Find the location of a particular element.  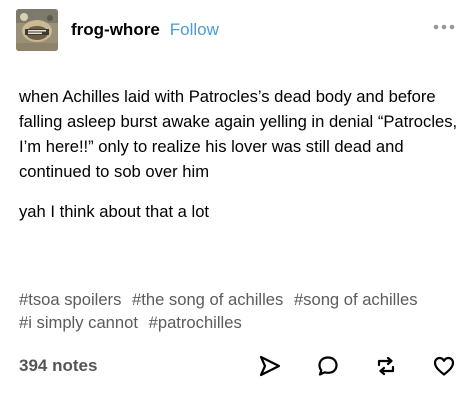

heart-icon is located at coordinates (444, 366).